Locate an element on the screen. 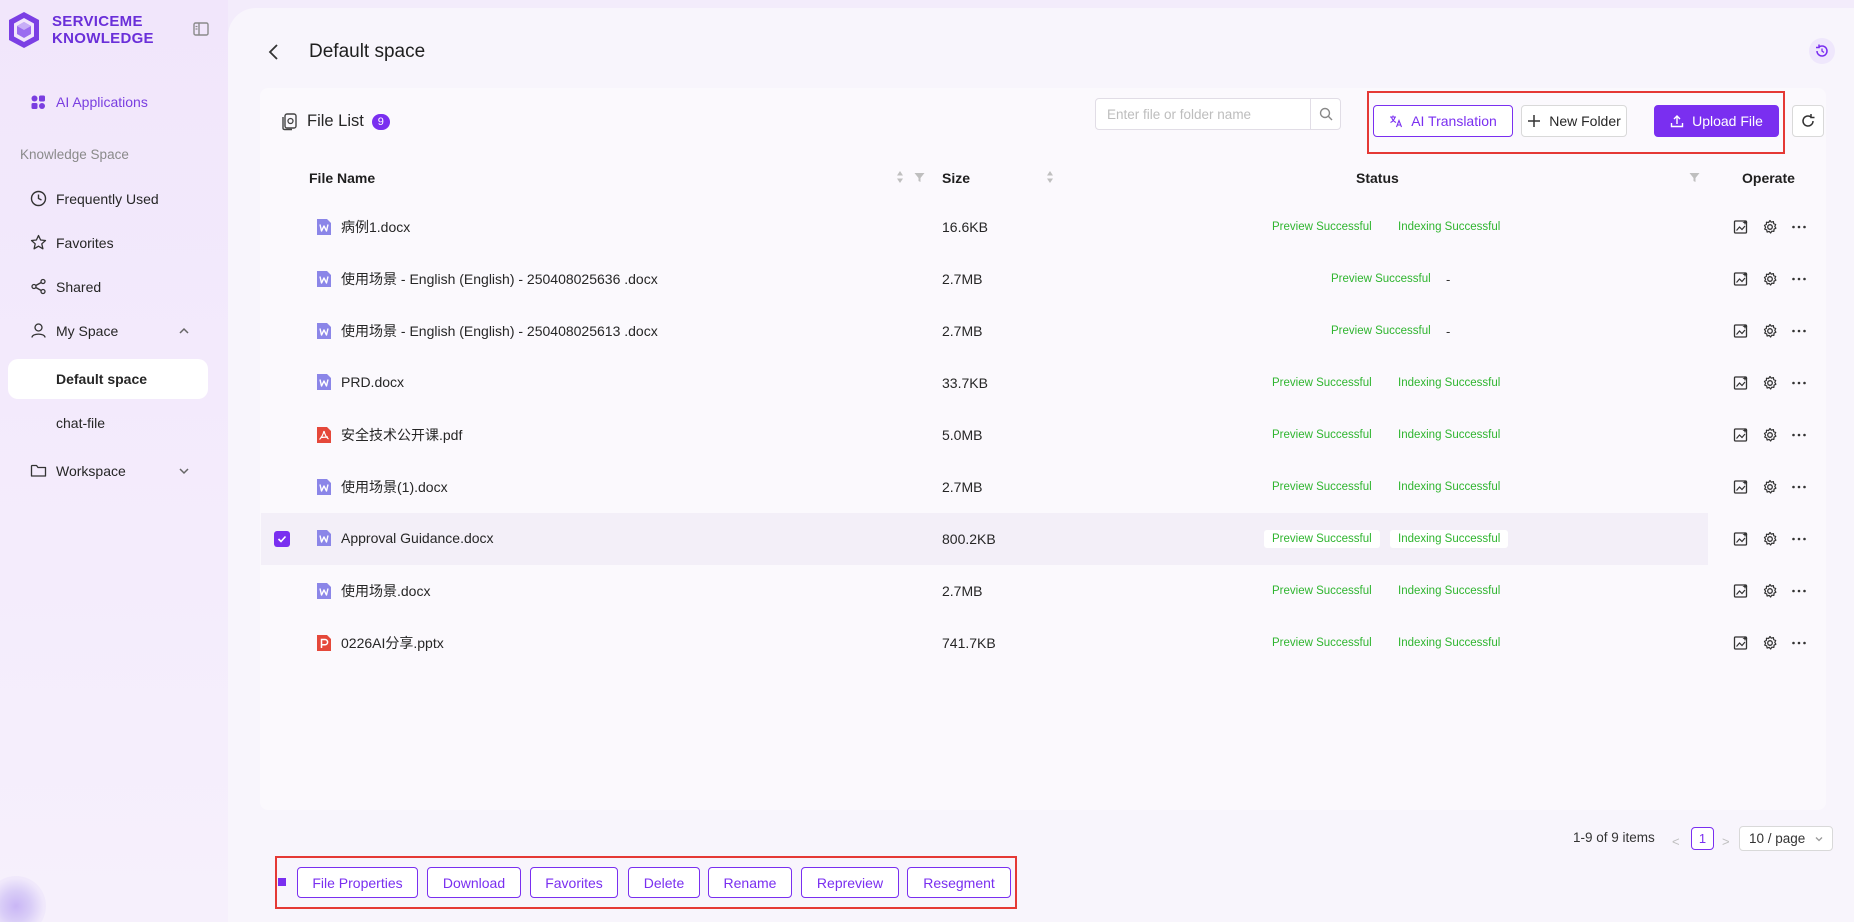 The width and height of the screenshot is (1854, 922). file-name-cell: 使用场景.docx is located at coordinates (373, 591).